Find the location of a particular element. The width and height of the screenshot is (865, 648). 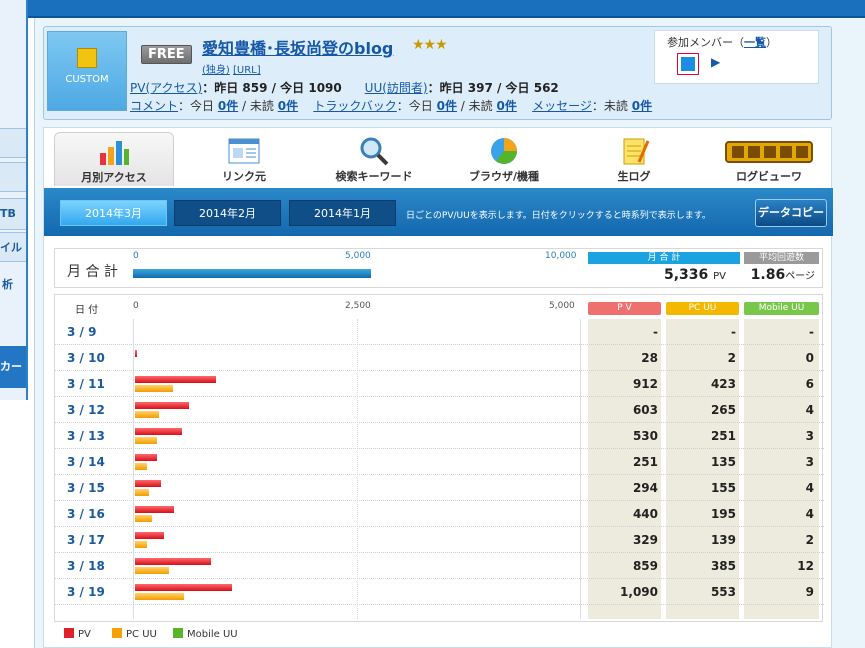

cube-icon is located at coordinates (87, 58).